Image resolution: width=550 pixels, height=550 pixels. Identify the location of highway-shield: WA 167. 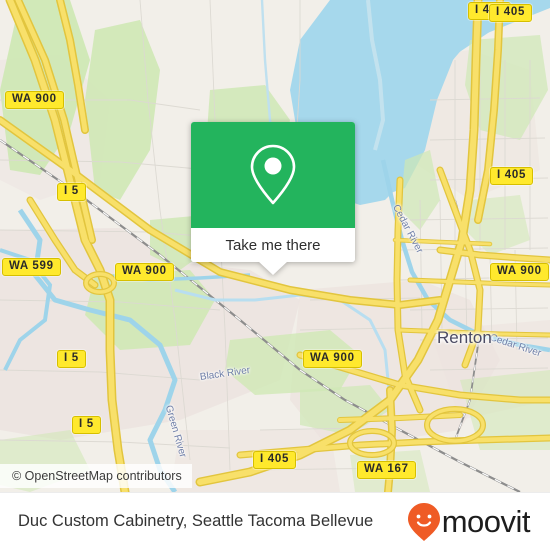
(386, 470).